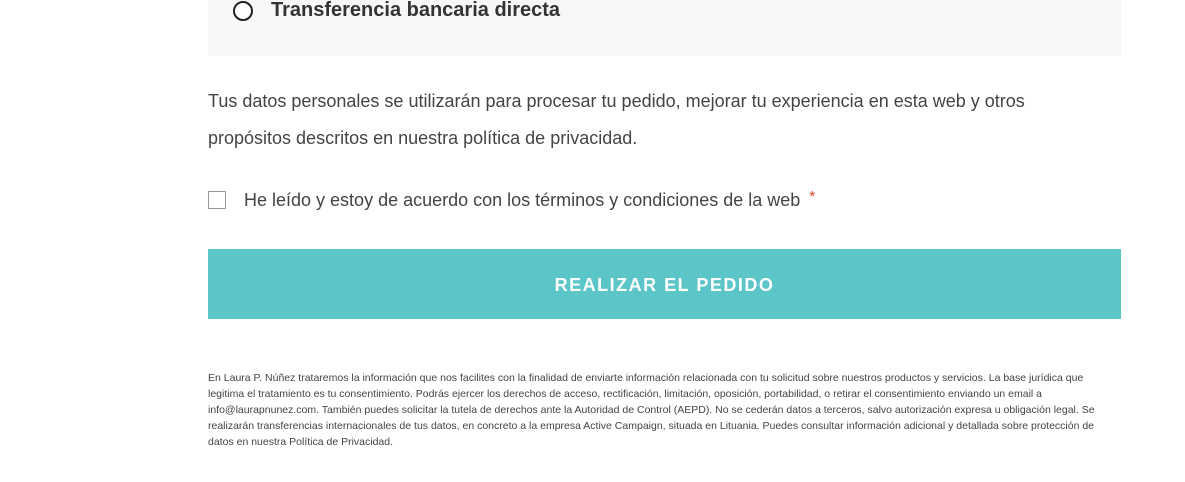  I want to click on payment-option-label: Transferencia bancaria directa, so click(415, 11).